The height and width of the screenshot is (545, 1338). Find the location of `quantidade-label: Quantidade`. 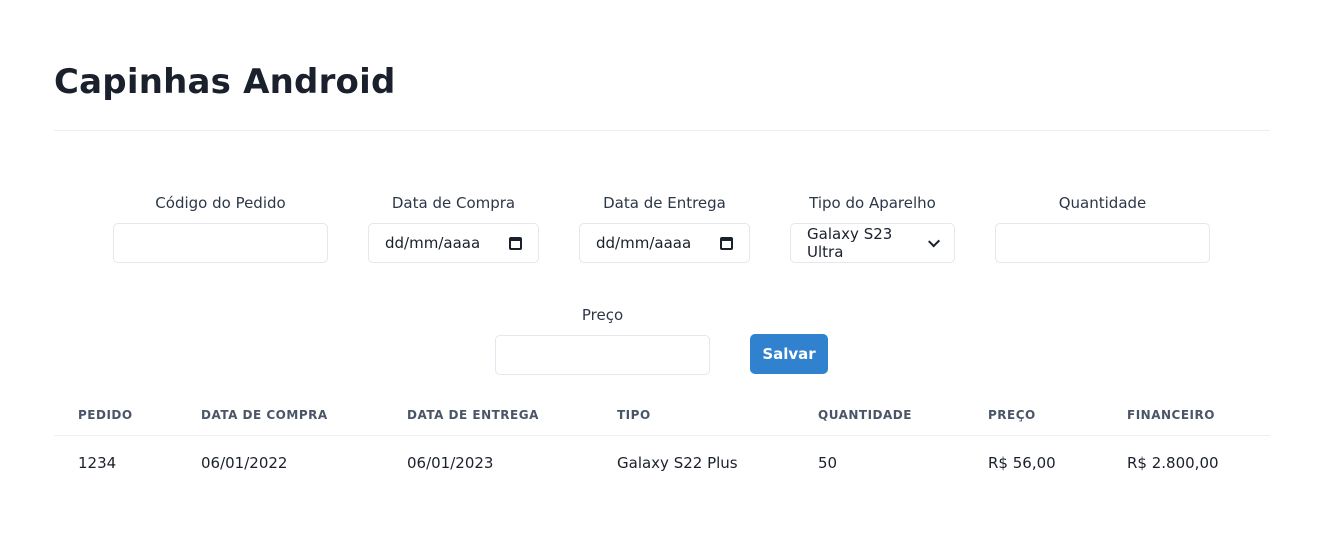

quantidade-label: Quantidade is located at coordinates (1102, 203).